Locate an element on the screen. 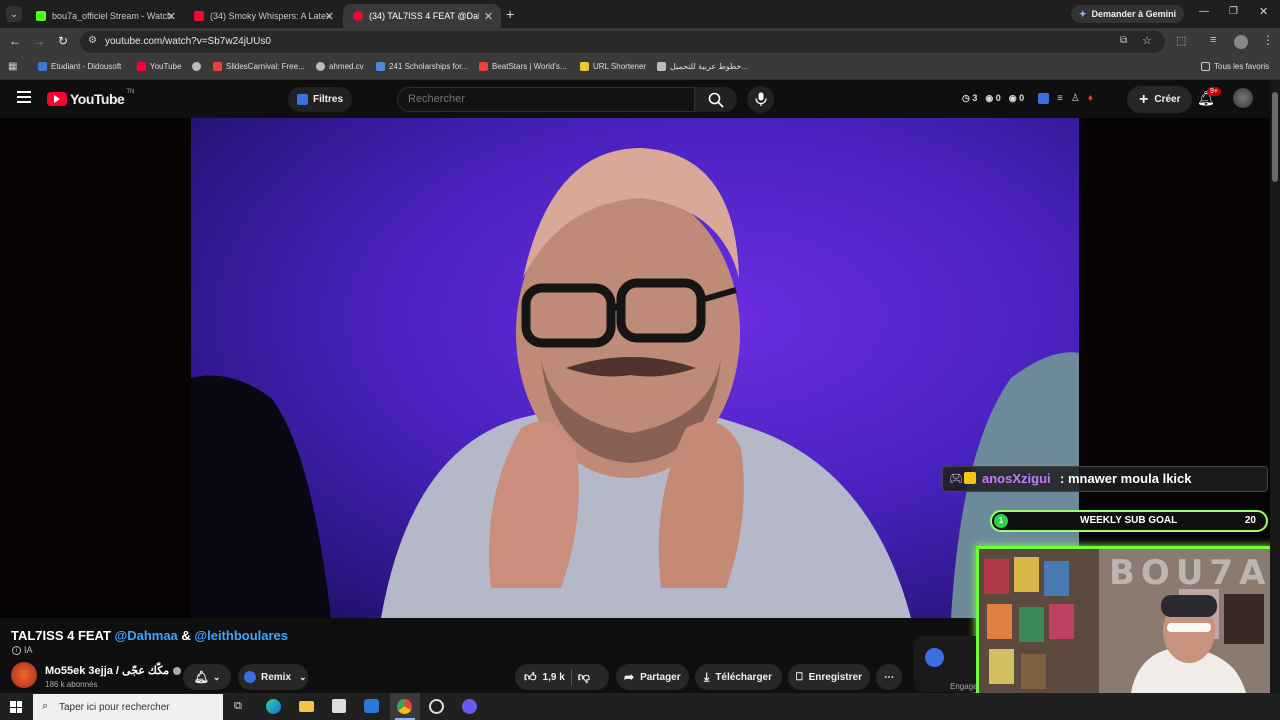 The height and width of the screenshot is (720, 1280). youtube-logo: YouTube TN is located at coordinates (91, 98).